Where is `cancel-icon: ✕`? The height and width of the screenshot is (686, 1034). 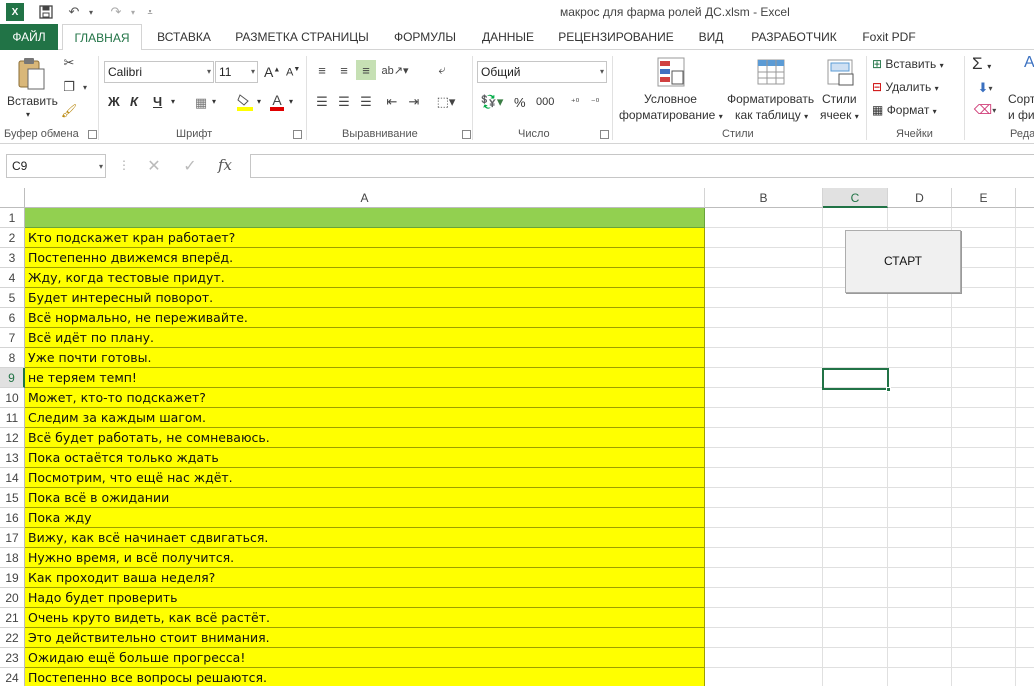
cancel-icon: ✕ is located at coordinates (154, 166).